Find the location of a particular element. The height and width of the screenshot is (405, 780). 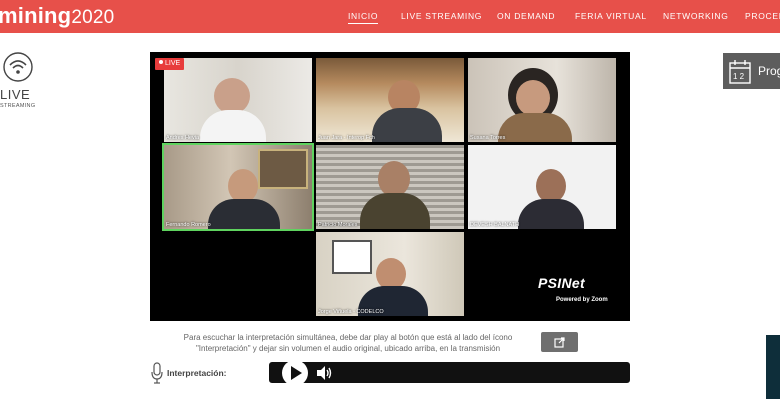

interpretation-label: Interpretación: is located at coordinates (197, 373).